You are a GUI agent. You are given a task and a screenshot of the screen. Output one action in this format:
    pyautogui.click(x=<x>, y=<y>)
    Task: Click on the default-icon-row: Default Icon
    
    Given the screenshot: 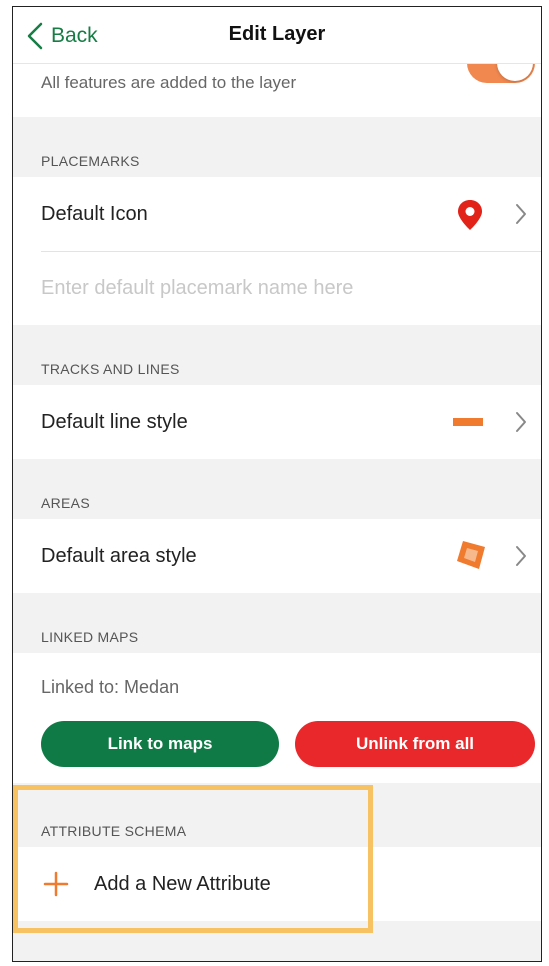 What is the action you would take?
    pyautogui.click(x=277, y=214)
    